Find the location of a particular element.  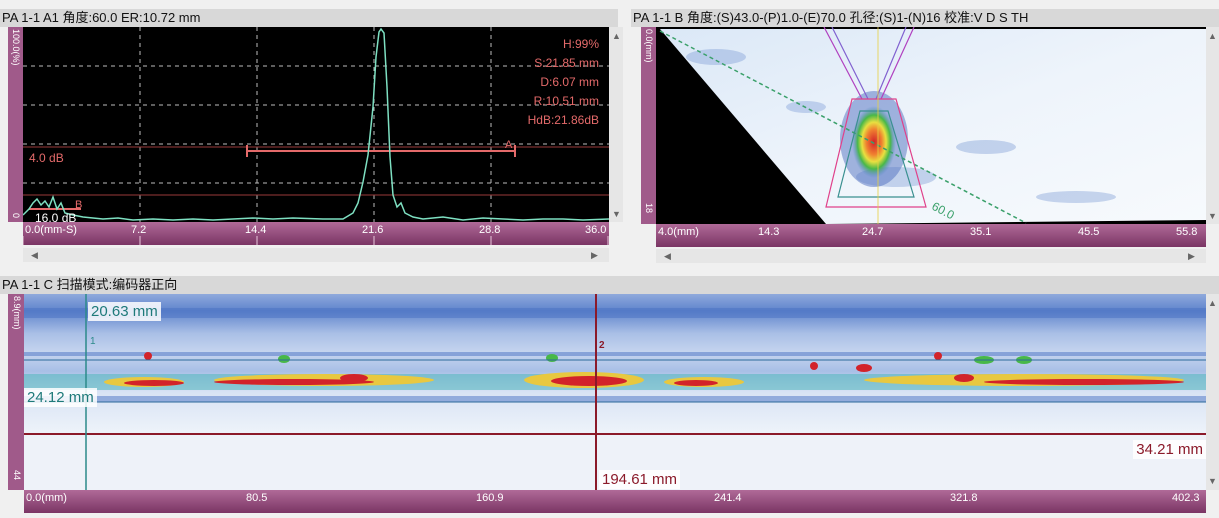

ascan-tick-4: 28.8 is located at coordinates (490, 230).